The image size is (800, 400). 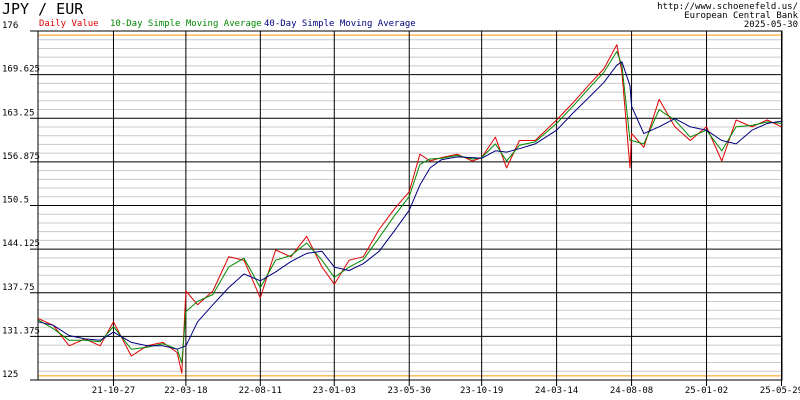 What do you see at coordinates (69, 24) in the screenshot?
I see `legend-daily-label: Daily Value` at bounding box center [69, 24].